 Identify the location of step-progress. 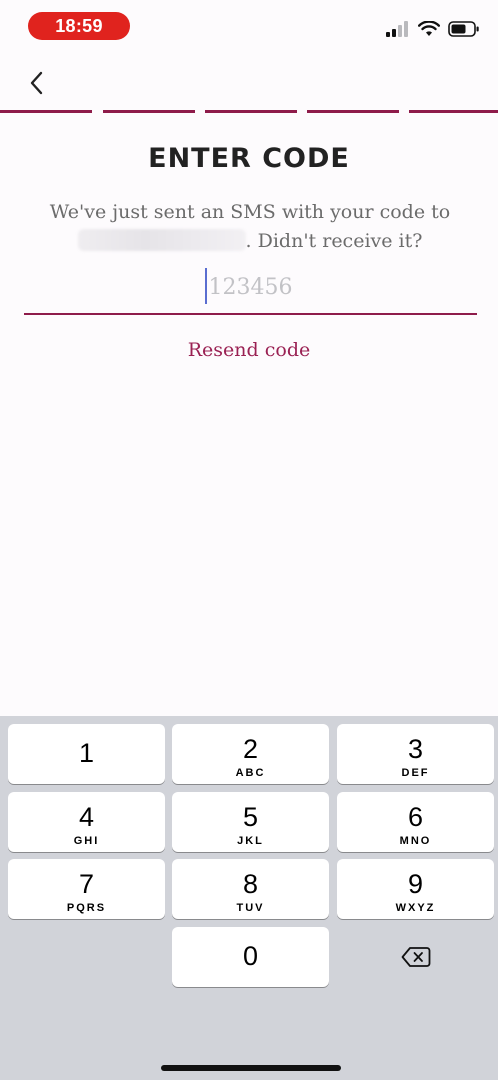
(249, 111).